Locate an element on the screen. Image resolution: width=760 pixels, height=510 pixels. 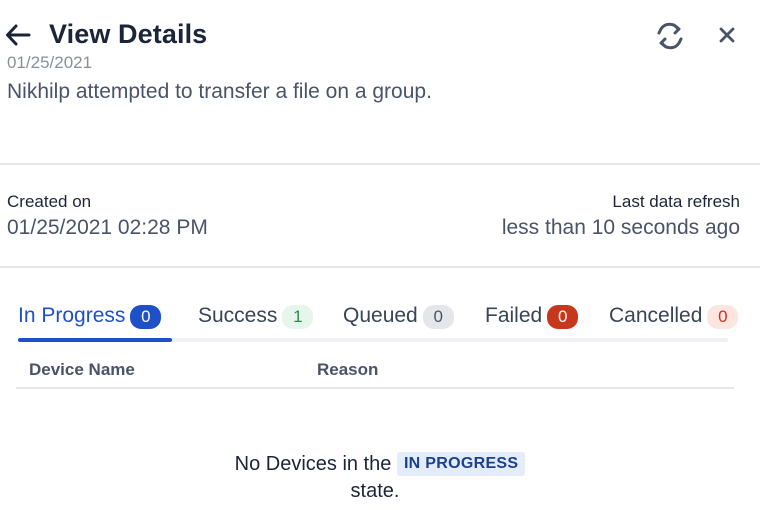
empty-state-prefix: No Devices in the is located at coordinates (313, 464).